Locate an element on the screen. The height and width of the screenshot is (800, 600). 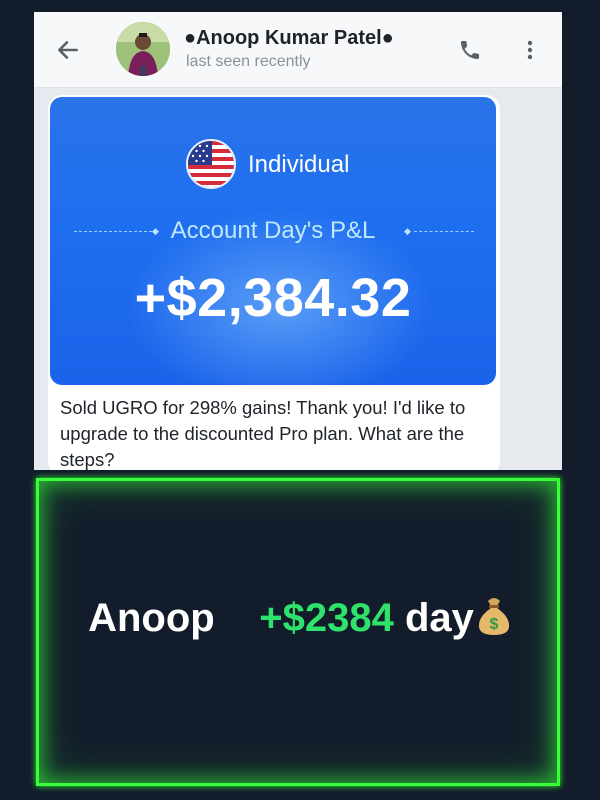
pnl-value: +$2,384.32 is located at coordinates (273, 298).